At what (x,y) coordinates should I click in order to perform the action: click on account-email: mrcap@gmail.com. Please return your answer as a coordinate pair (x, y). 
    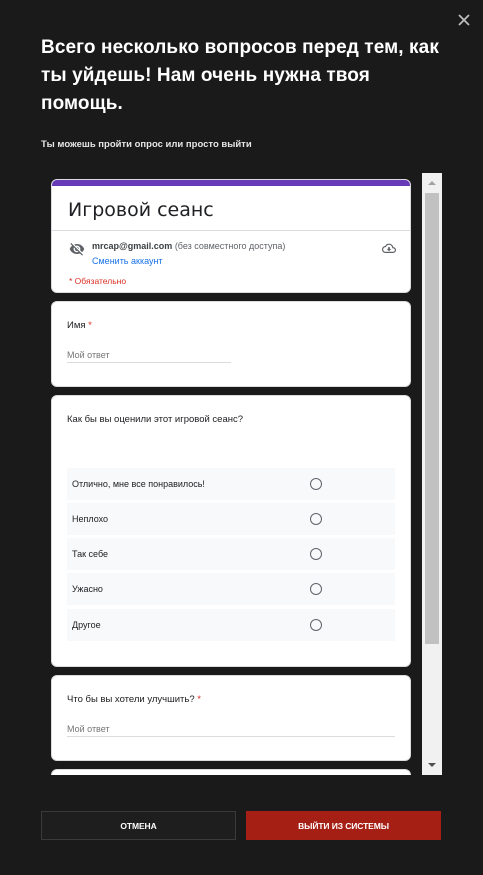
    Looking at the image, I should click on (132, 246).